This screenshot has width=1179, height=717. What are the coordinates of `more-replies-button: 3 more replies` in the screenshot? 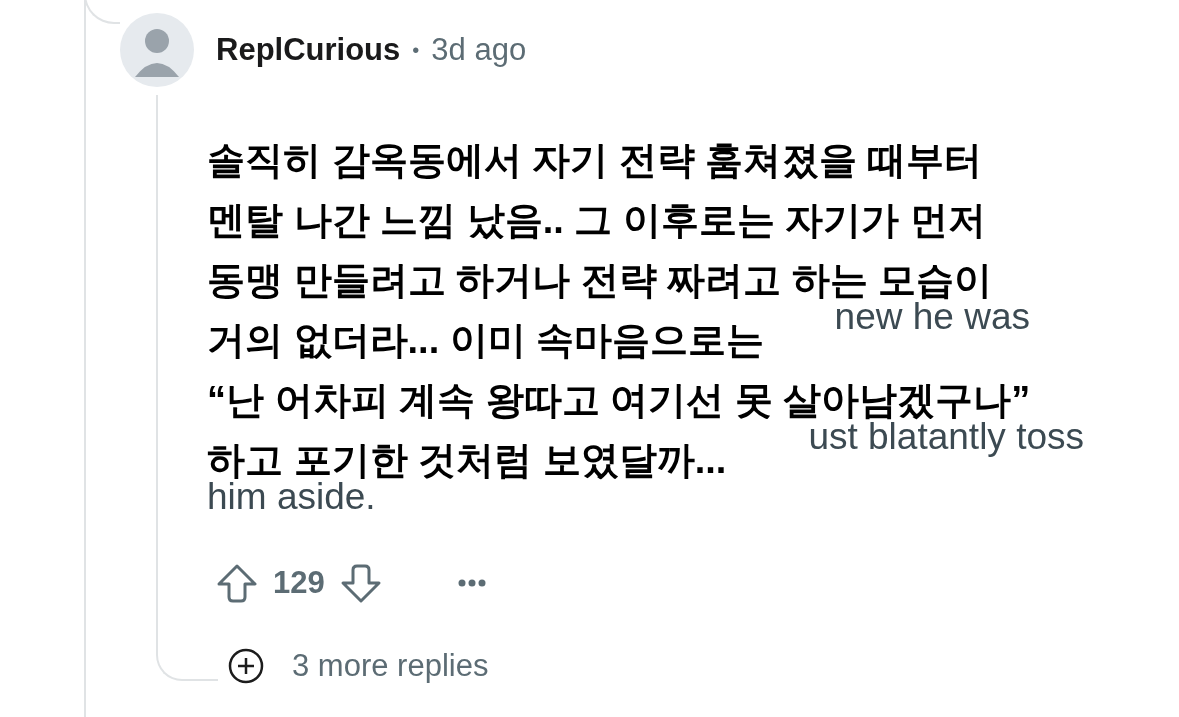 It's located at (358, 666).